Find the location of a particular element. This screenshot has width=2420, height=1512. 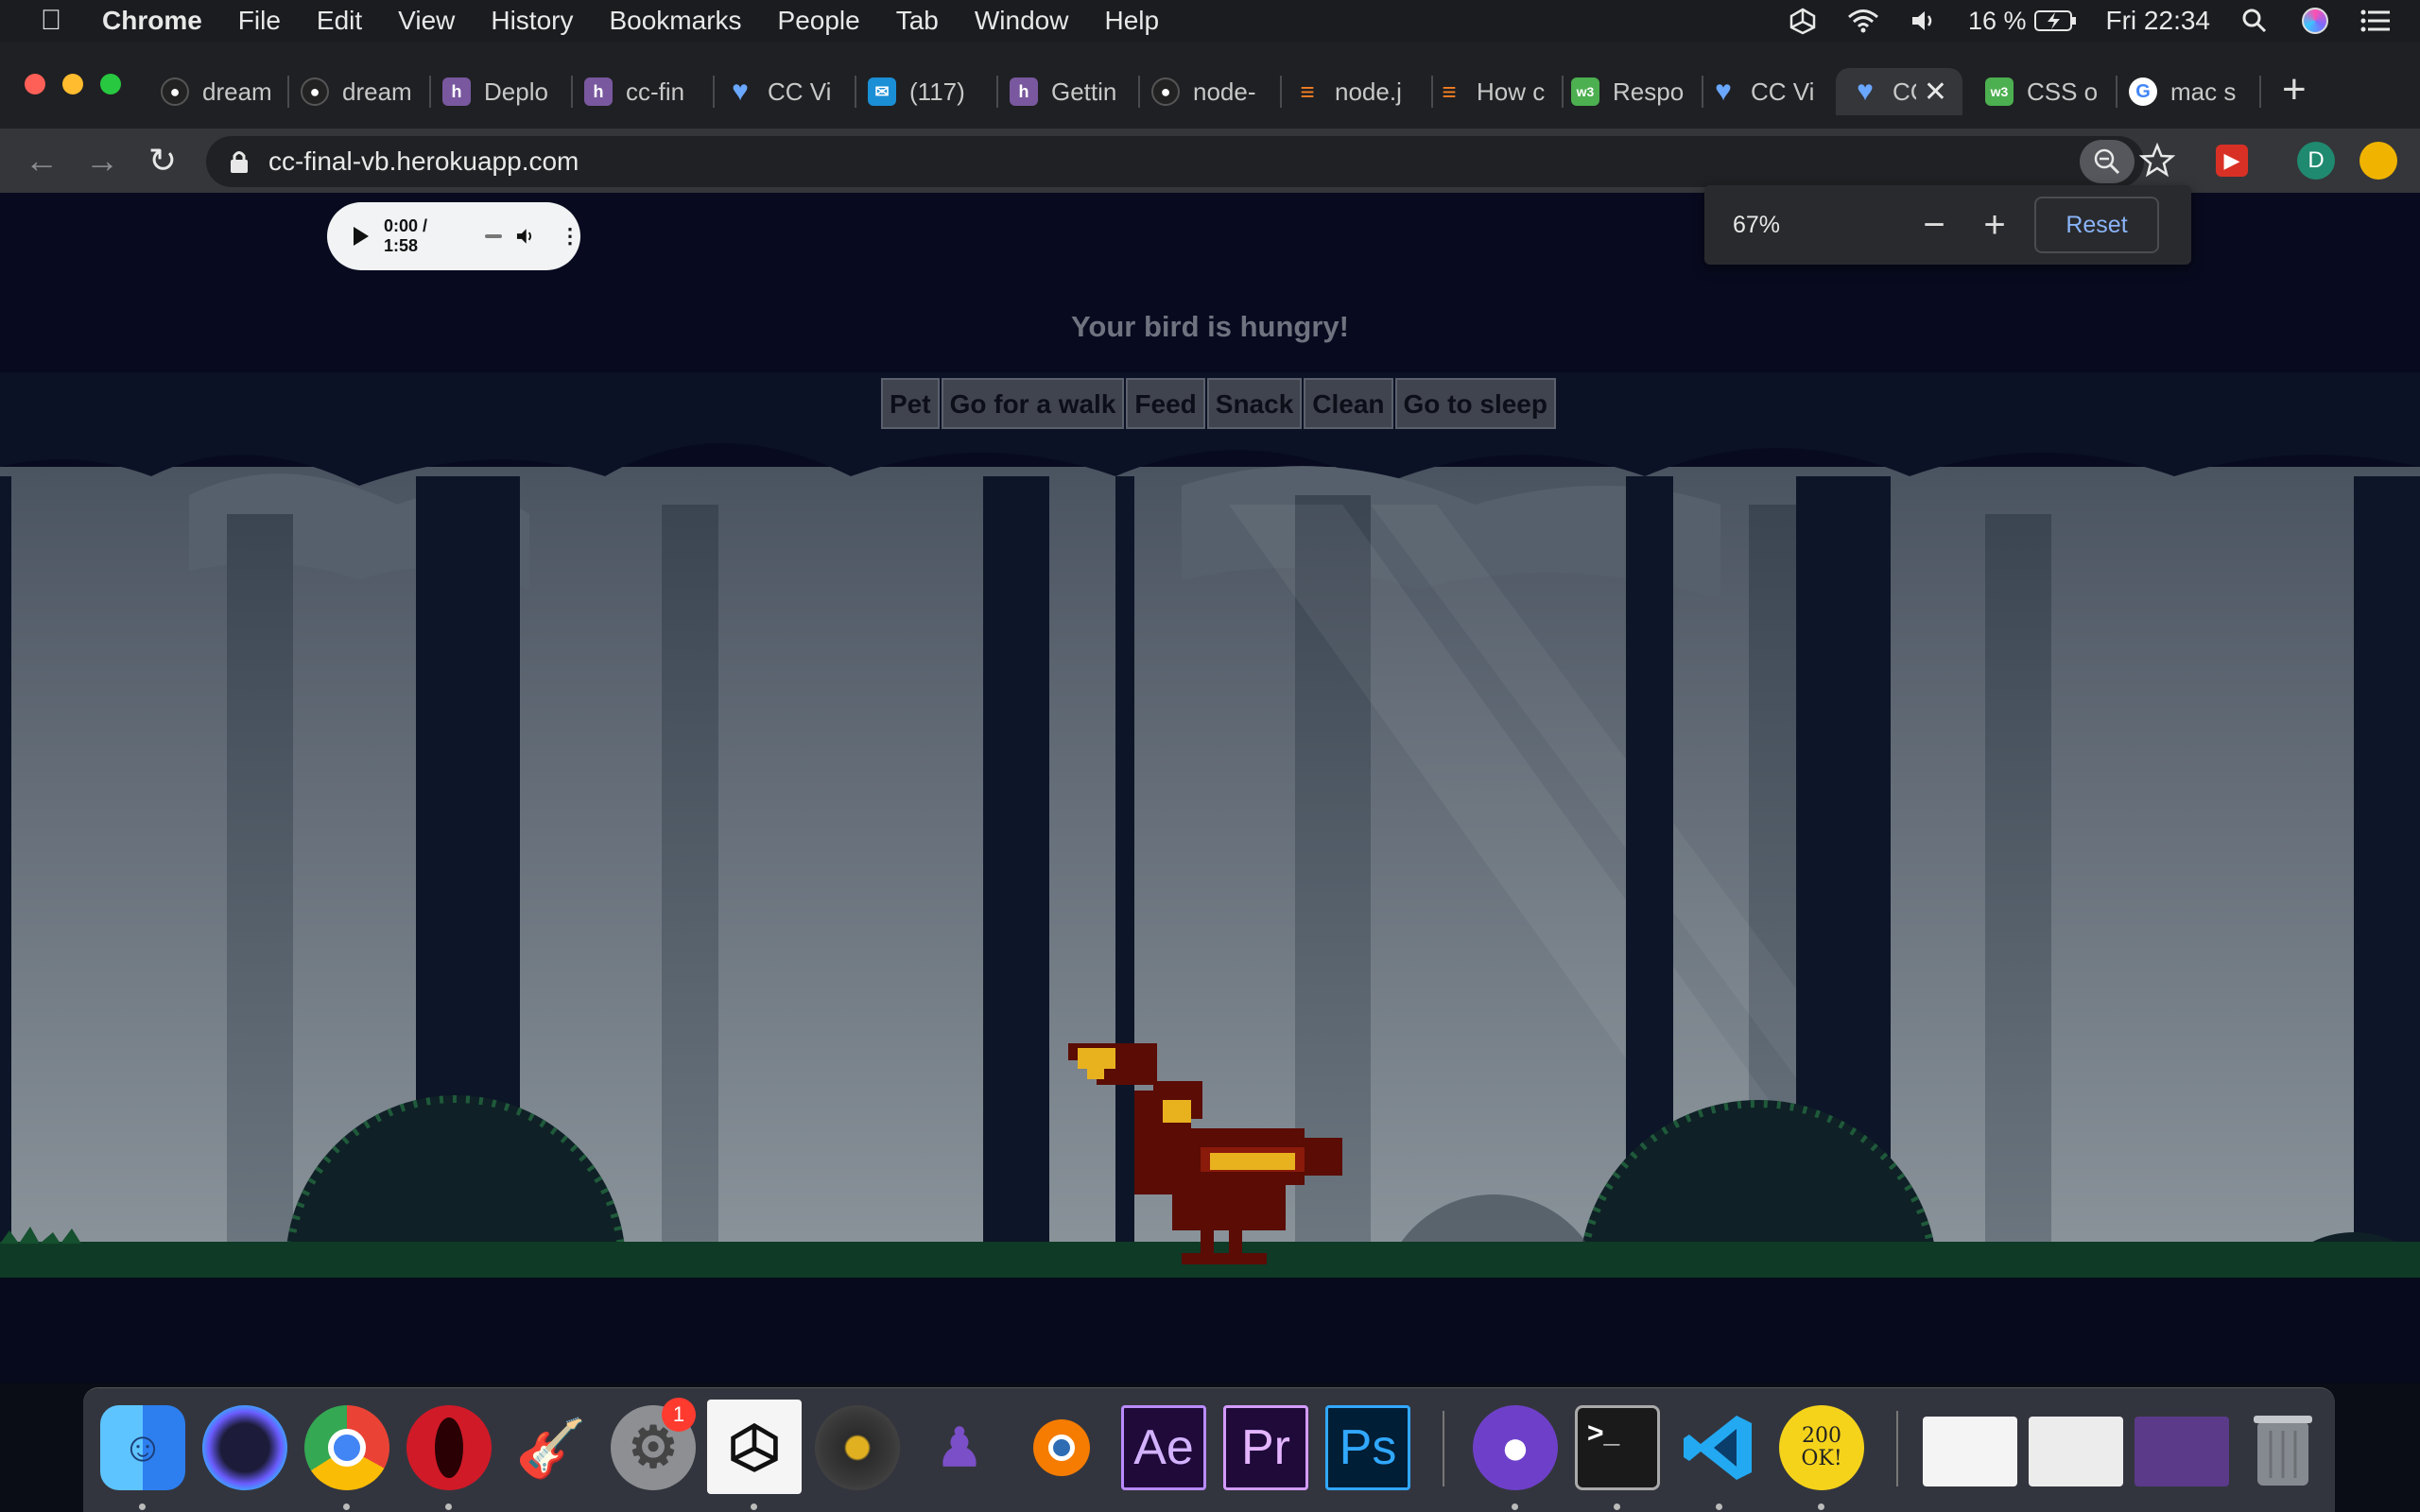

volume-icon is located at coordinates (1924, 21).